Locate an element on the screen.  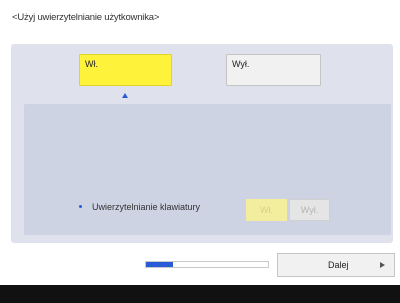
on-button: Wł. is located at coordinates (125, 70).